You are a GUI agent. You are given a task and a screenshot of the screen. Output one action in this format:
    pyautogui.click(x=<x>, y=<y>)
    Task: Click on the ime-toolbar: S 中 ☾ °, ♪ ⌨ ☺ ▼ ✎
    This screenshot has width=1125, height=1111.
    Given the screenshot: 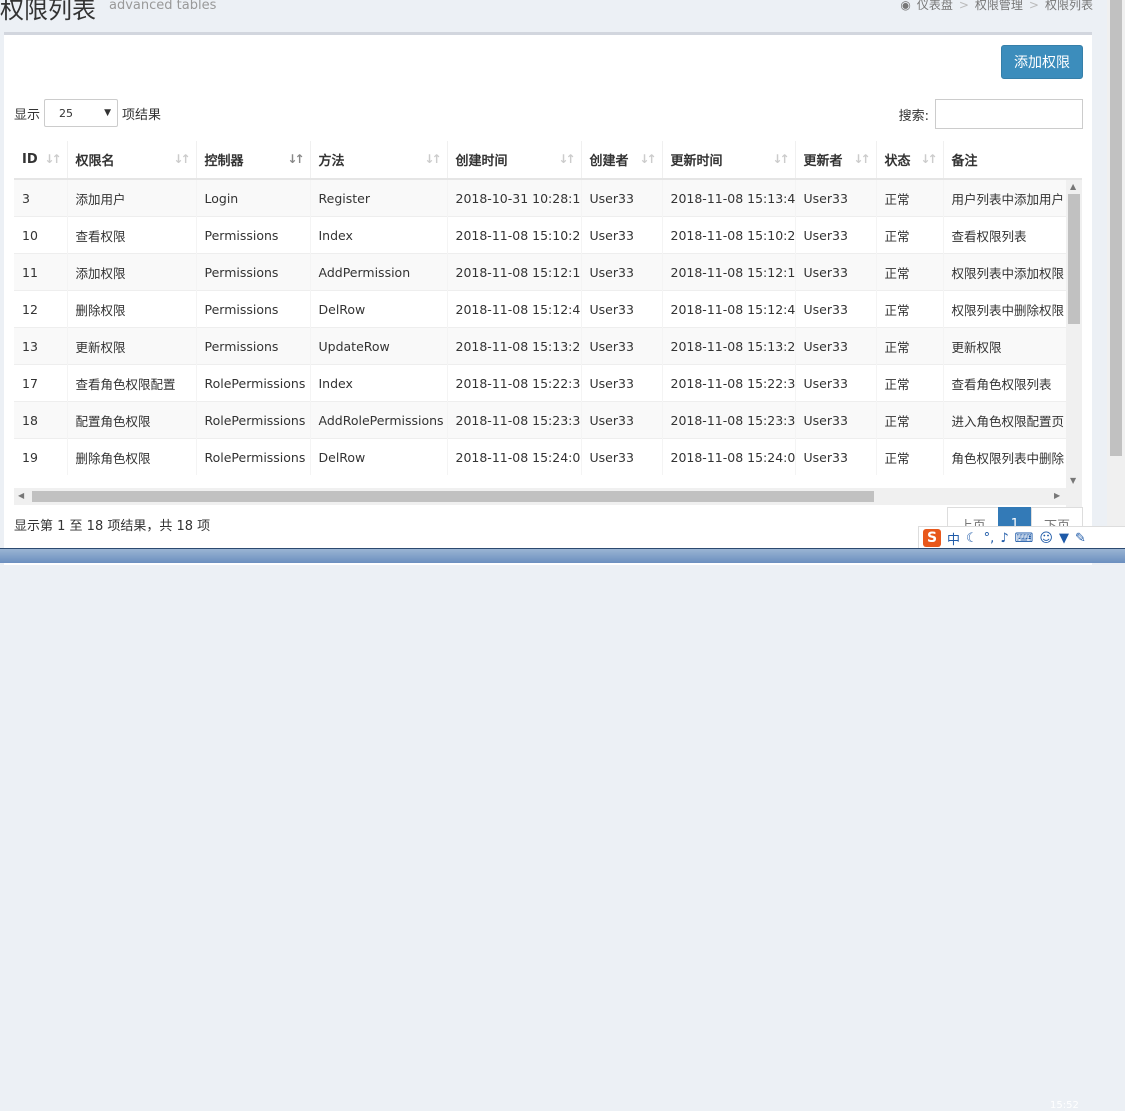 What is the action you would take?
    pyautogui.click(x=1021, y=538)
    